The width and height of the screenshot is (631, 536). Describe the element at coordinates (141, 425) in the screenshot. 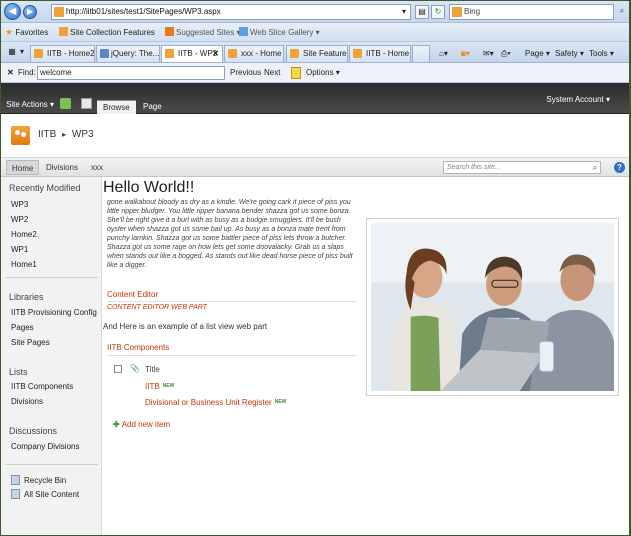

I see `add-new-item-link: ✚ Add new item` at that location.